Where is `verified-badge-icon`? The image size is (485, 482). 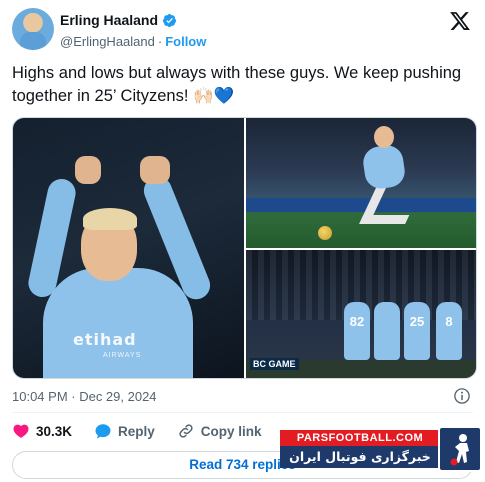
verified-badge-icon is located at coordinates (169, 20).